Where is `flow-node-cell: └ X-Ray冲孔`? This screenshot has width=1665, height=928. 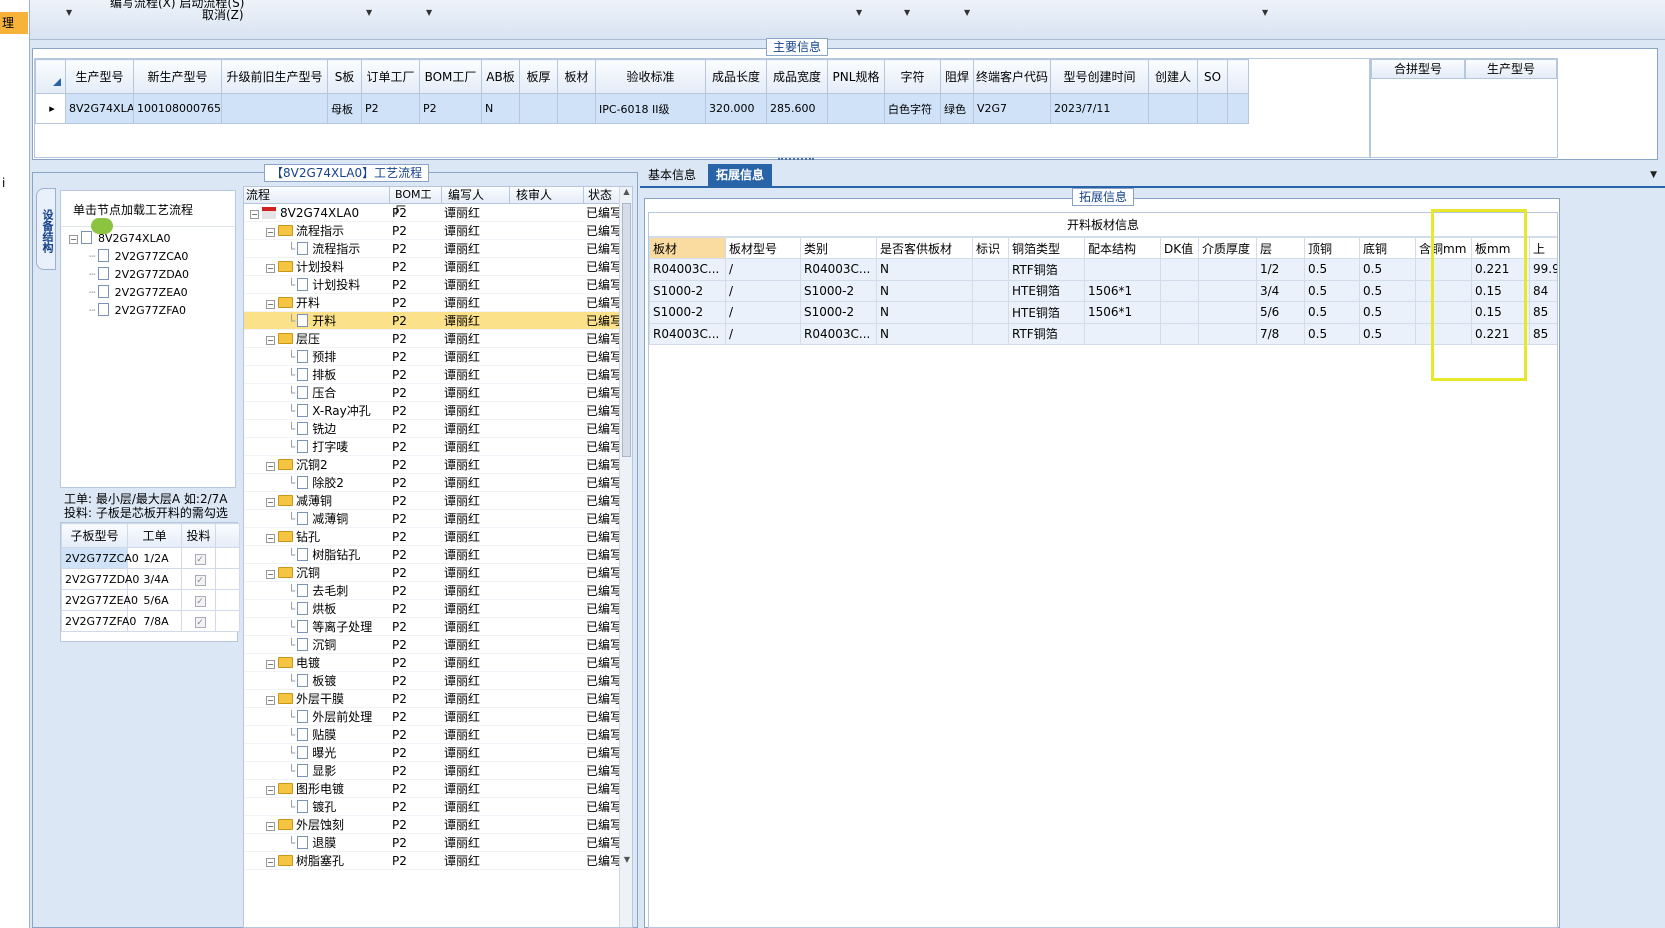
flow-node-cell: └ X-Ray冲孔 is located at coordinates (317, 411).